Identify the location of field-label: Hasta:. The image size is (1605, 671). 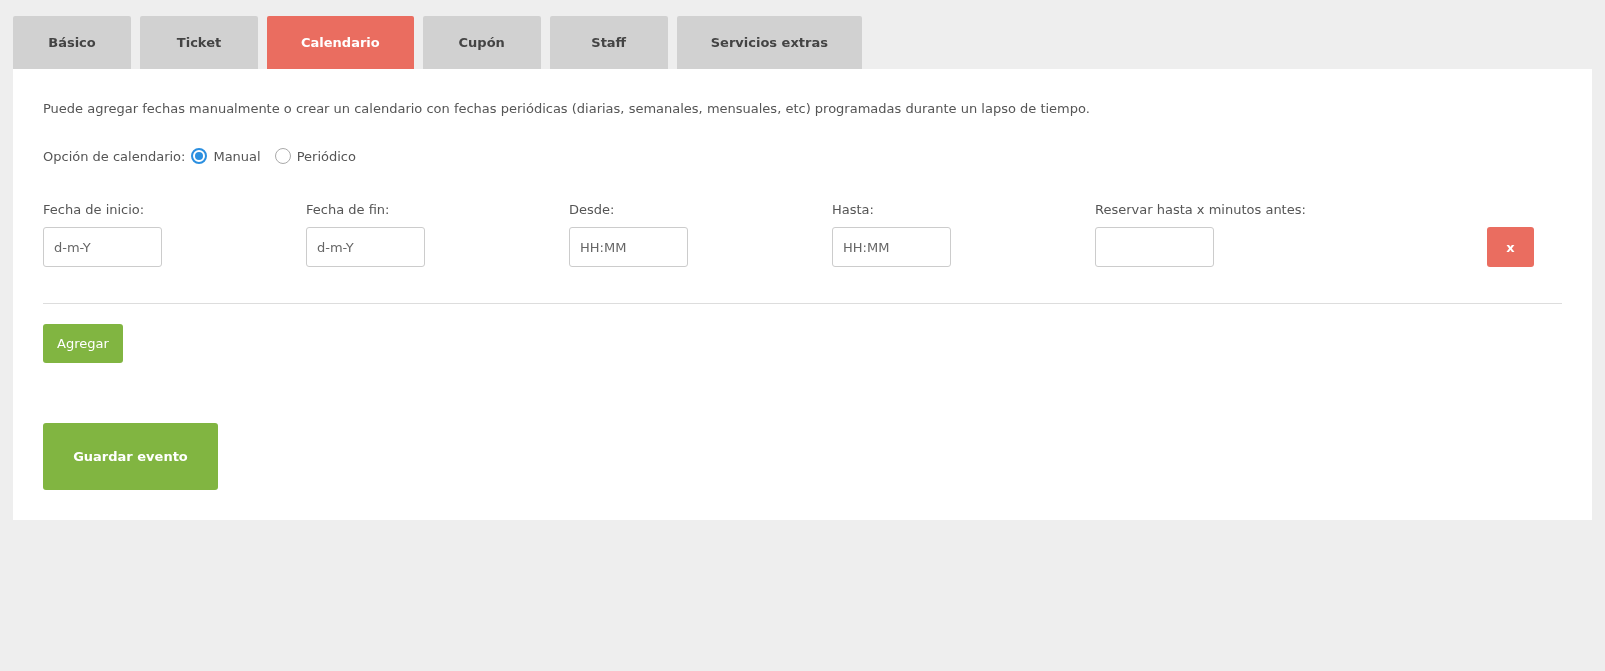
(853, 209).